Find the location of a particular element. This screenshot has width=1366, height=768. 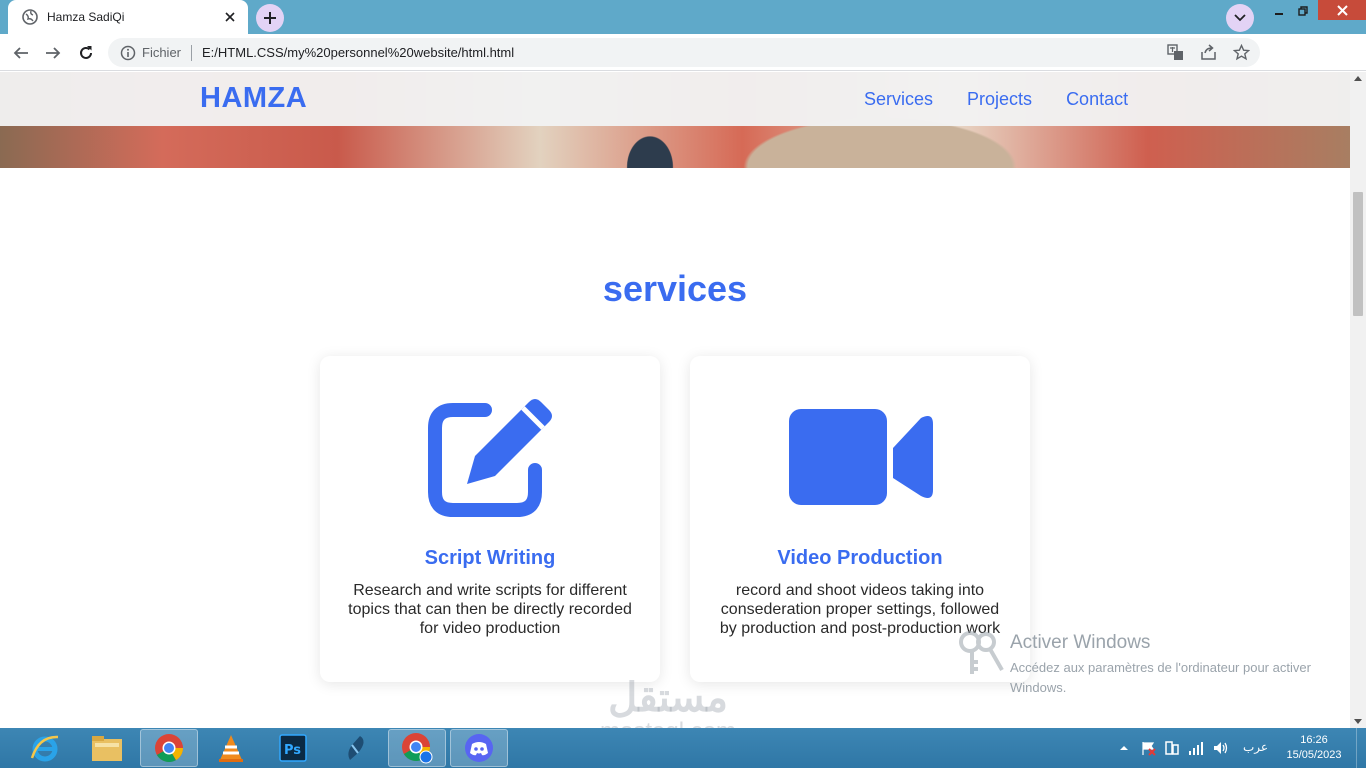

windows-taskbar: Ps عرب 16:26 15/05/2023 is located at coordinates (683, 748).